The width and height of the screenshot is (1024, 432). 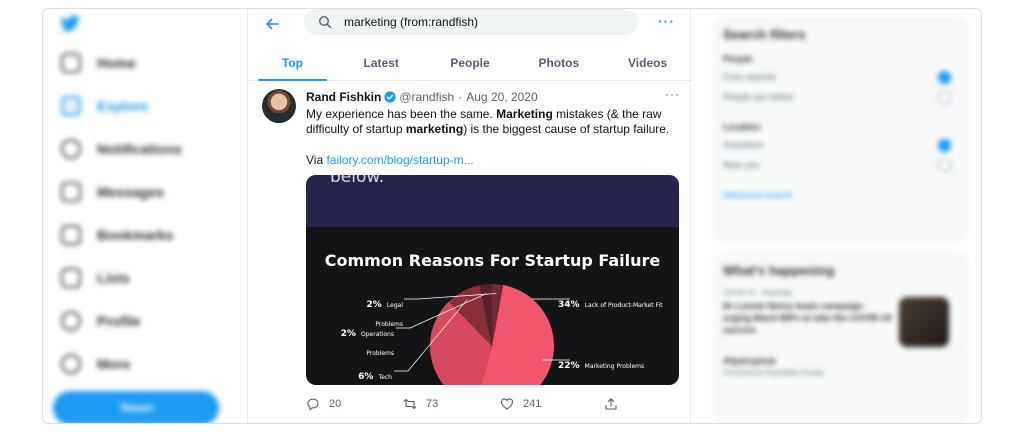 I want to click on sidebar-item-explore: Explore, so click(x=104, y=106).